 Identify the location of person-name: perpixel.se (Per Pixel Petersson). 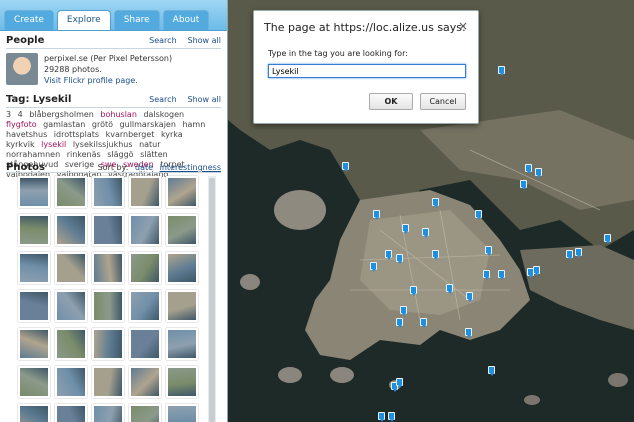
(108, 58).